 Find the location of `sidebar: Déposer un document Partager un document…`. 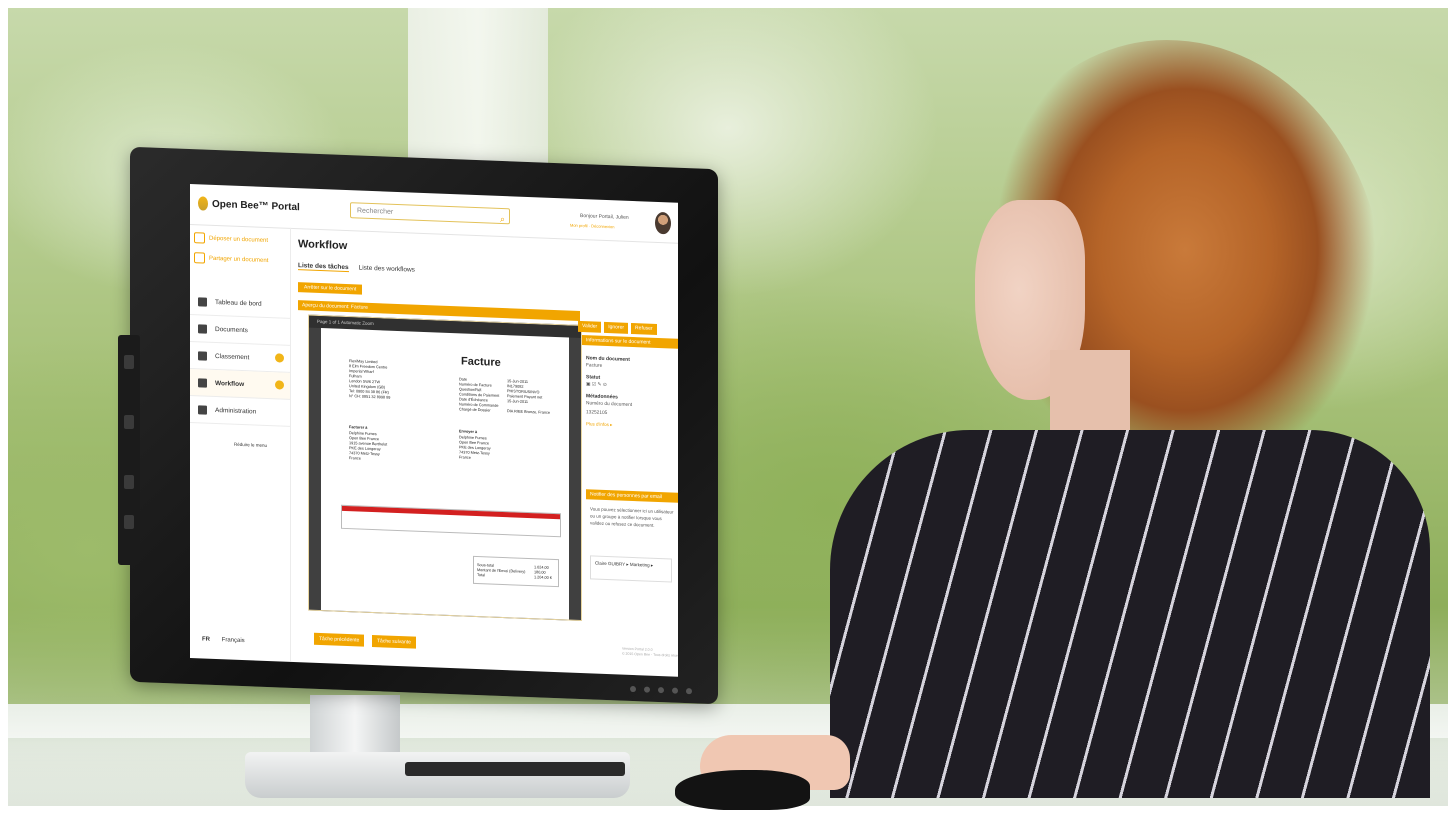

sidebar: Déposer un document Partager un document… is located at coordinates (240, 443).